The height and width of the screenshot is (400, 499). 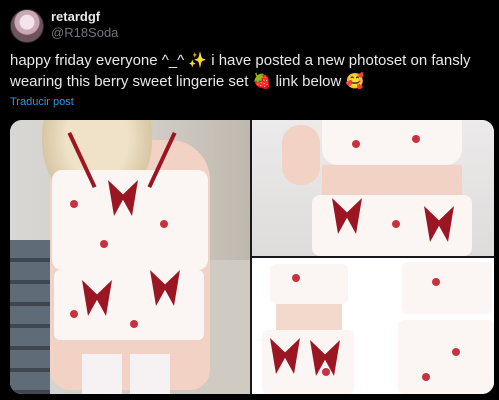 What do you see at coordinates (99, 60) in the screenshot?
I see `tweet-text-part: happy friday everyone ^_^` at bounding box center [99, 60].